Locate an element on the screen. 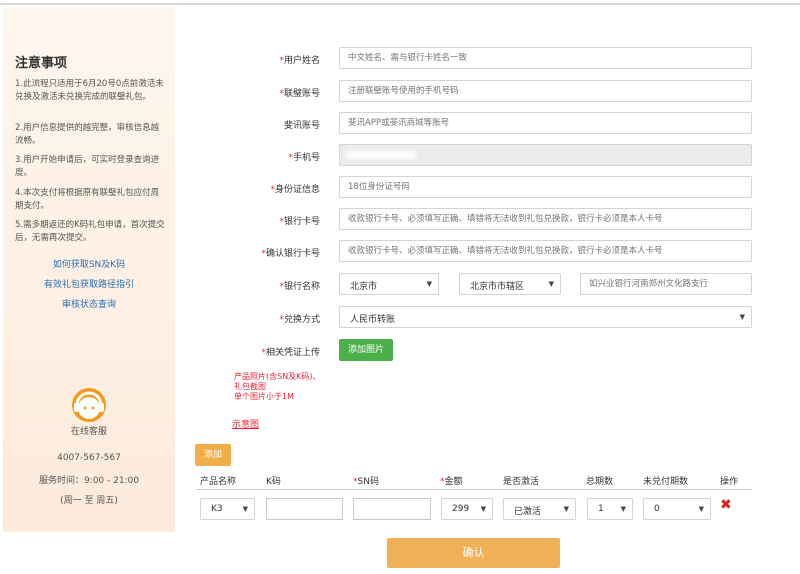  notice-title: 注意事项 is located at coordinates (41, 63).